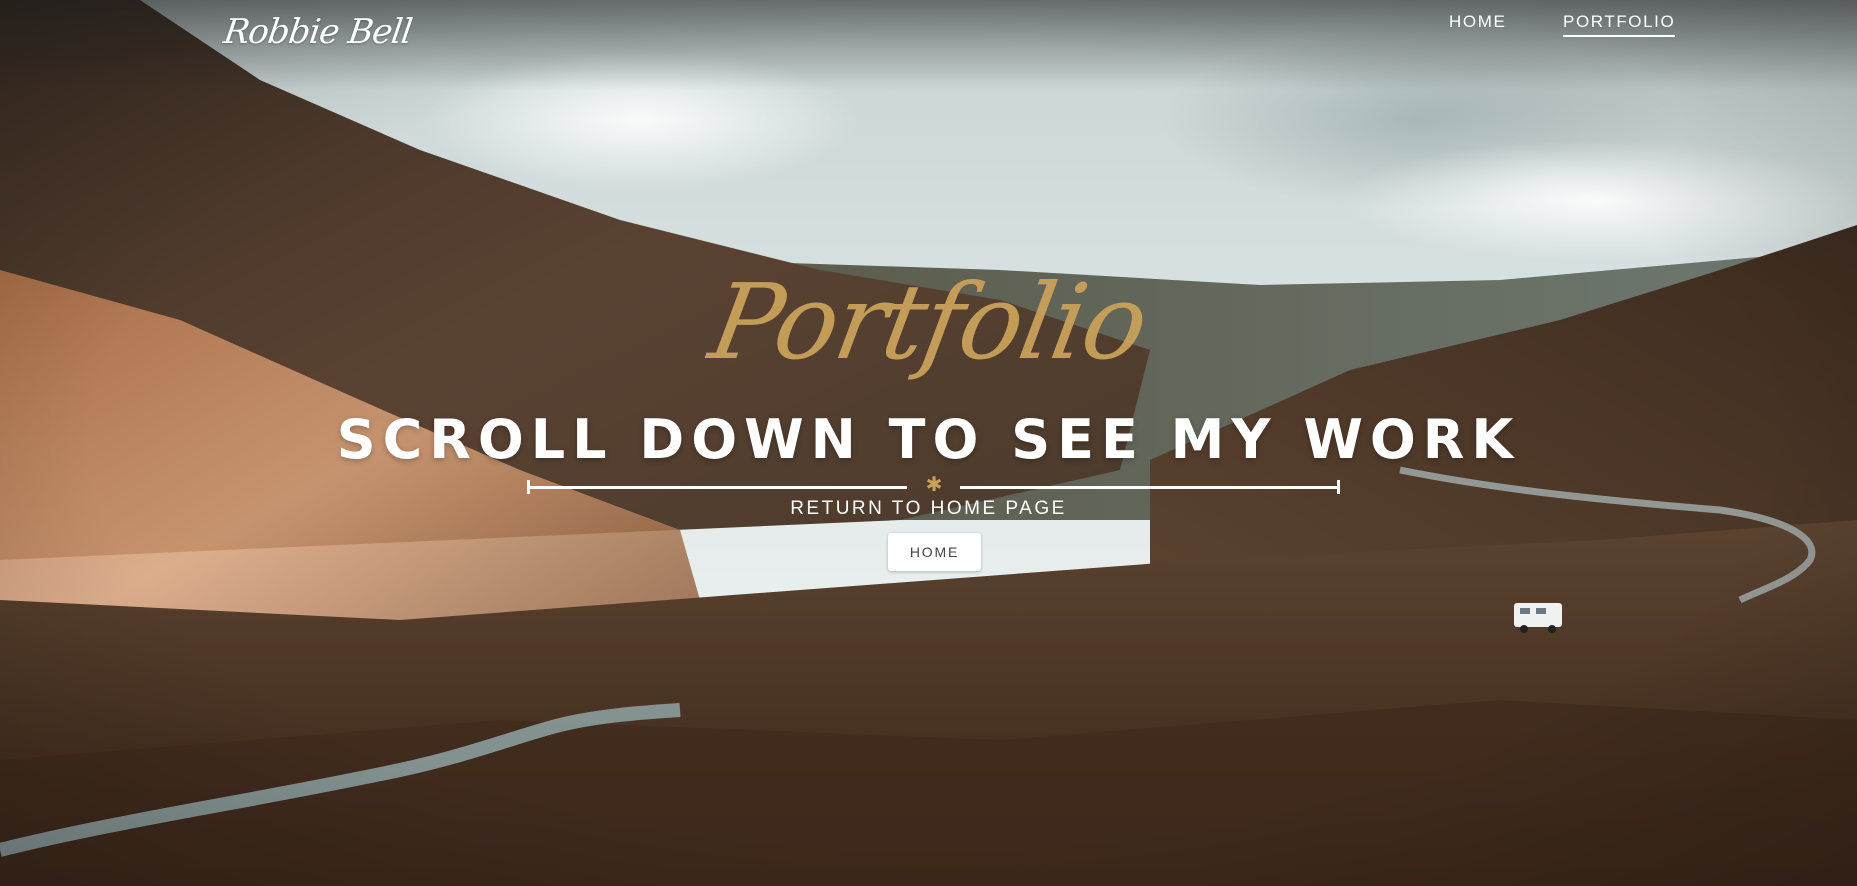 The image size is (1857, 886). Describe the element at coordinates (928, 508) in the screenshot. I see `hero-subline: RETURN TO HOME PAGE` at that location.